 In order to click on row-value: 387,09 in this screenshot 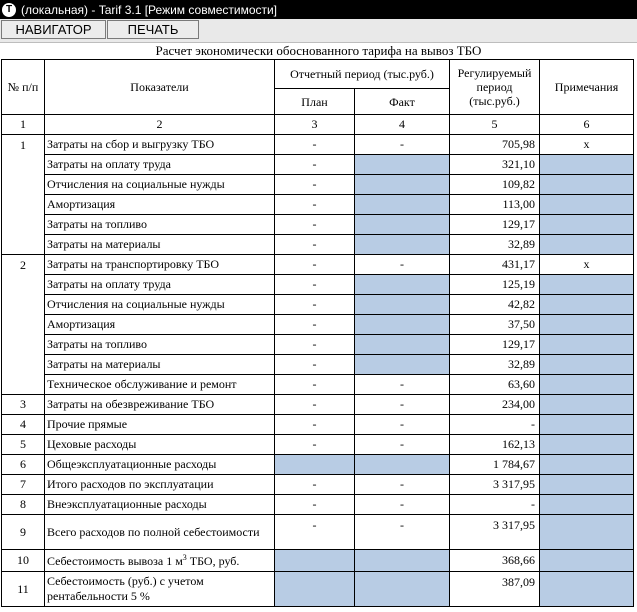, I will do `click(494, 589)`.